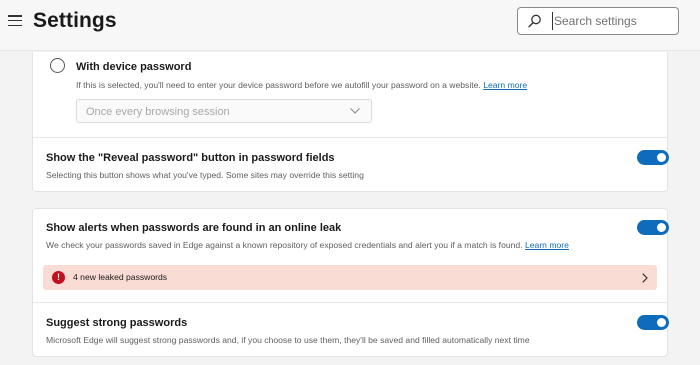  I want to click on chevron-down-icon, so click(355, 111).